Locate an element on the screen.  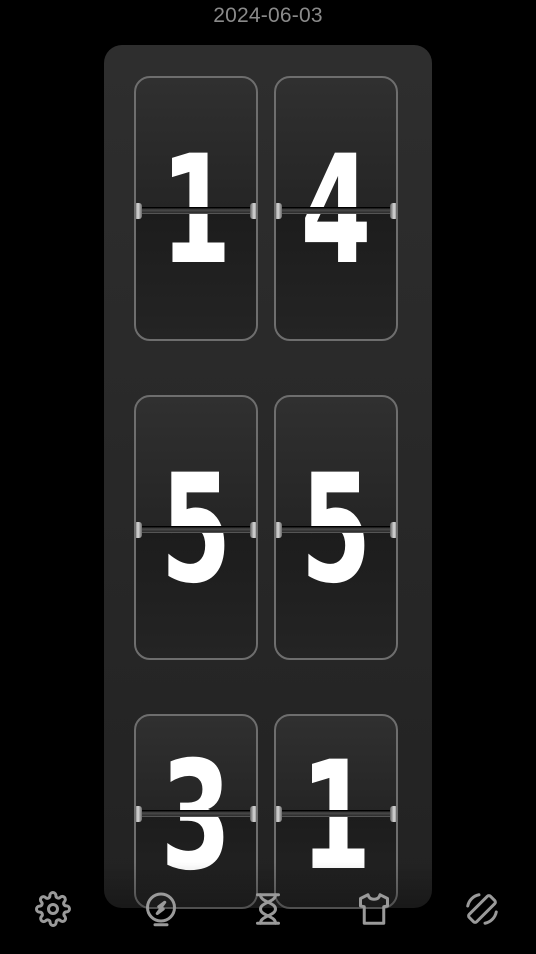
timer-button is located at coordinates (268, 909).